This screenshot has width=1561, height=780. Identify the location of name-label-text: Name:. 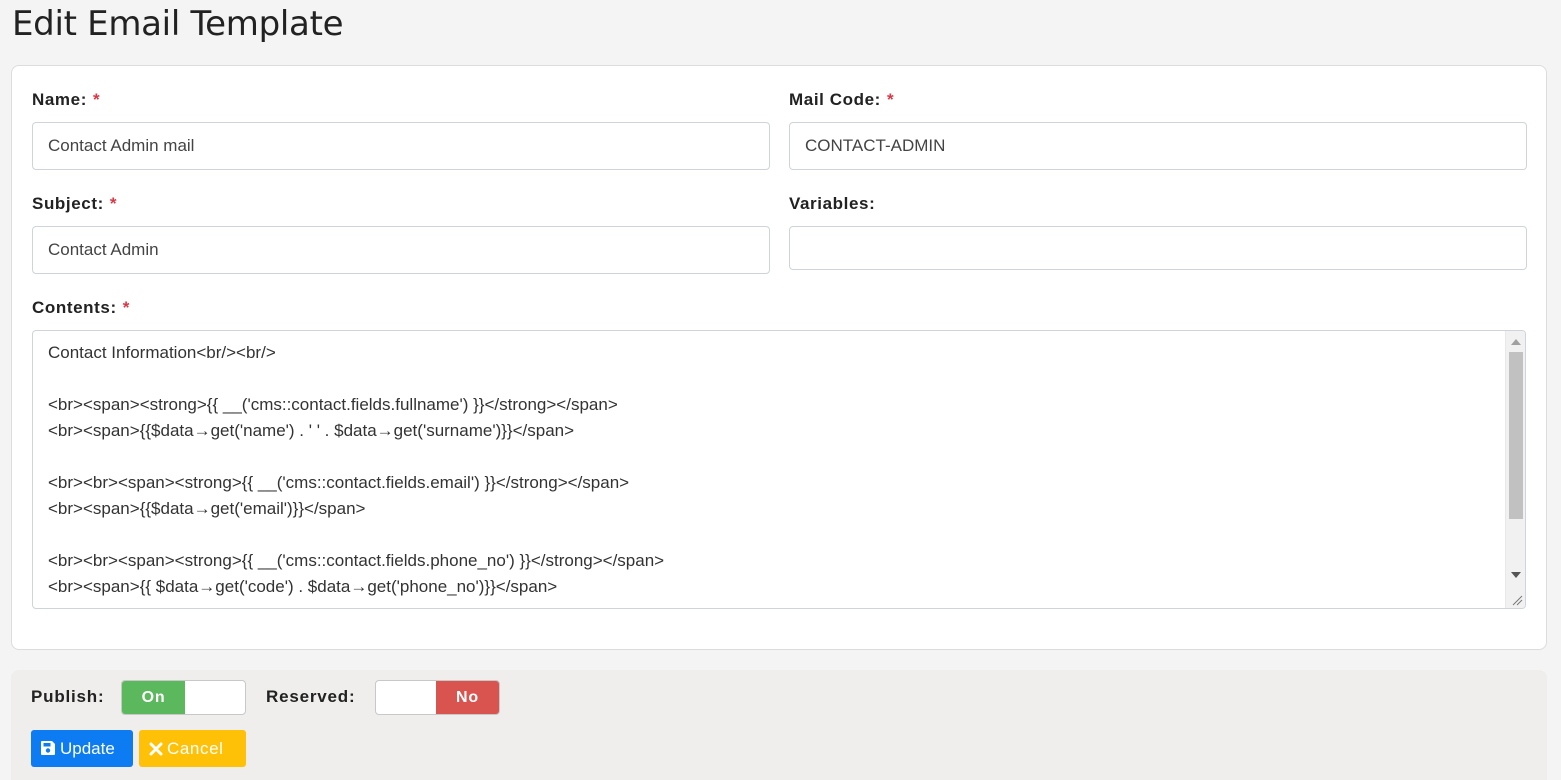
(59, 99).